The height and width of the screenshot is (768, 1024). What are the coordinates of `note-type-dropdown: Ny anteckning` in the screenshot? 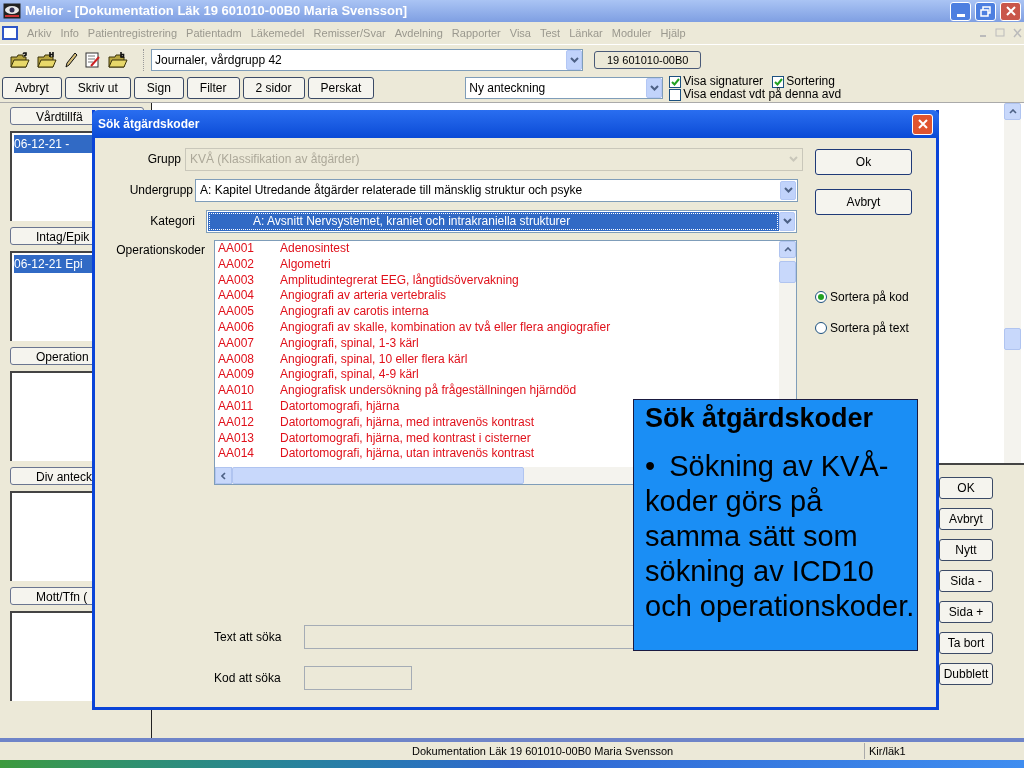 It's located at (564, 88).